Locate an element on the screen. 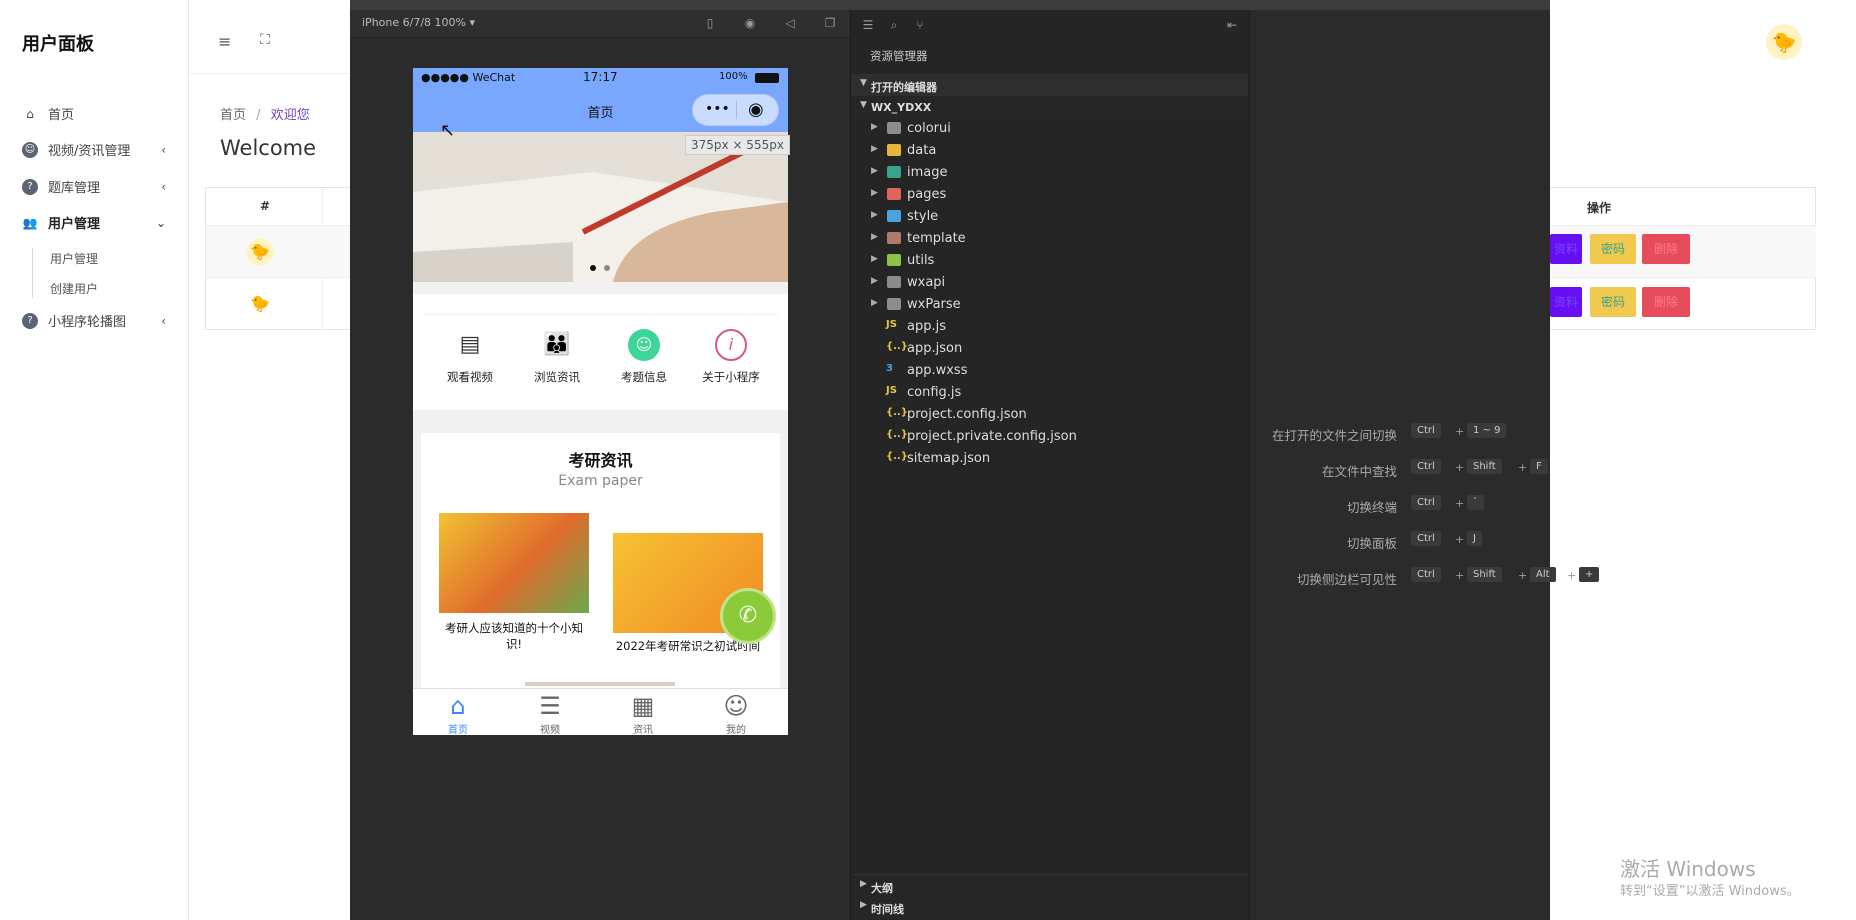 Image resolution: width=1856 pixels, height=920 pixels. tab-news: ▦ 资讯 is located at coordinates (643, 713).